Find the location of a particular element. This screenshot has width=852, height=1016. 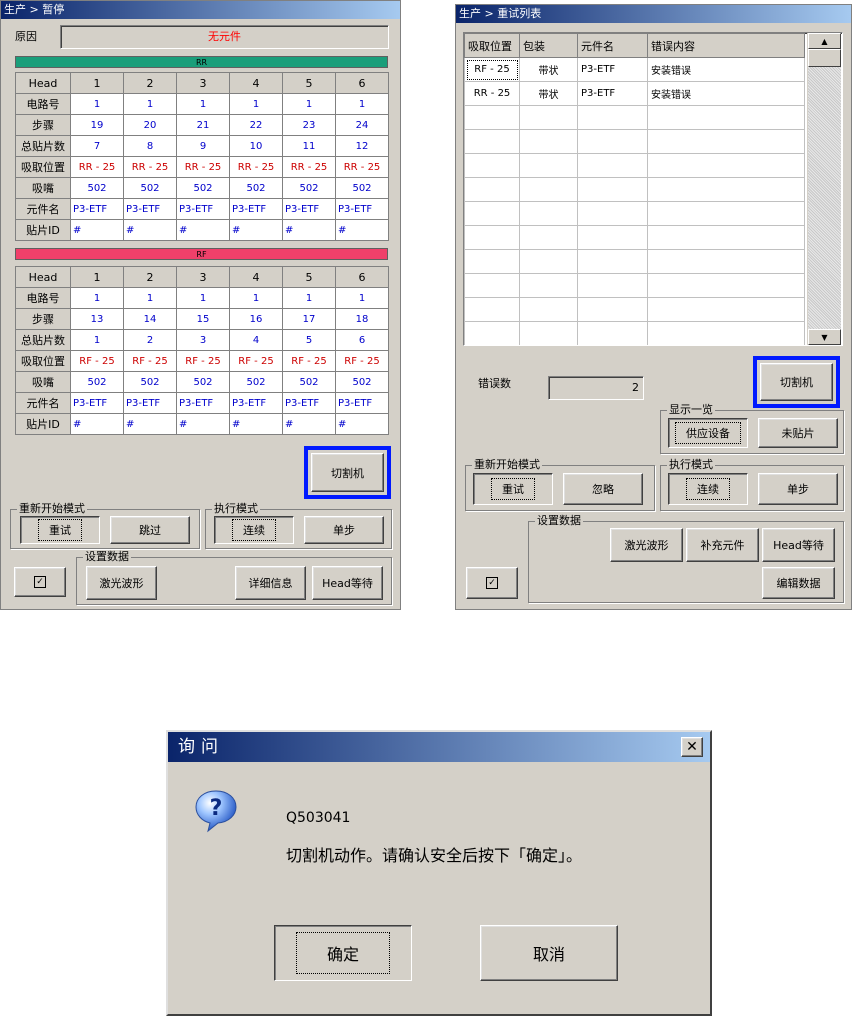

retry-button-right: 重试 is located at coordinates (513, 489).